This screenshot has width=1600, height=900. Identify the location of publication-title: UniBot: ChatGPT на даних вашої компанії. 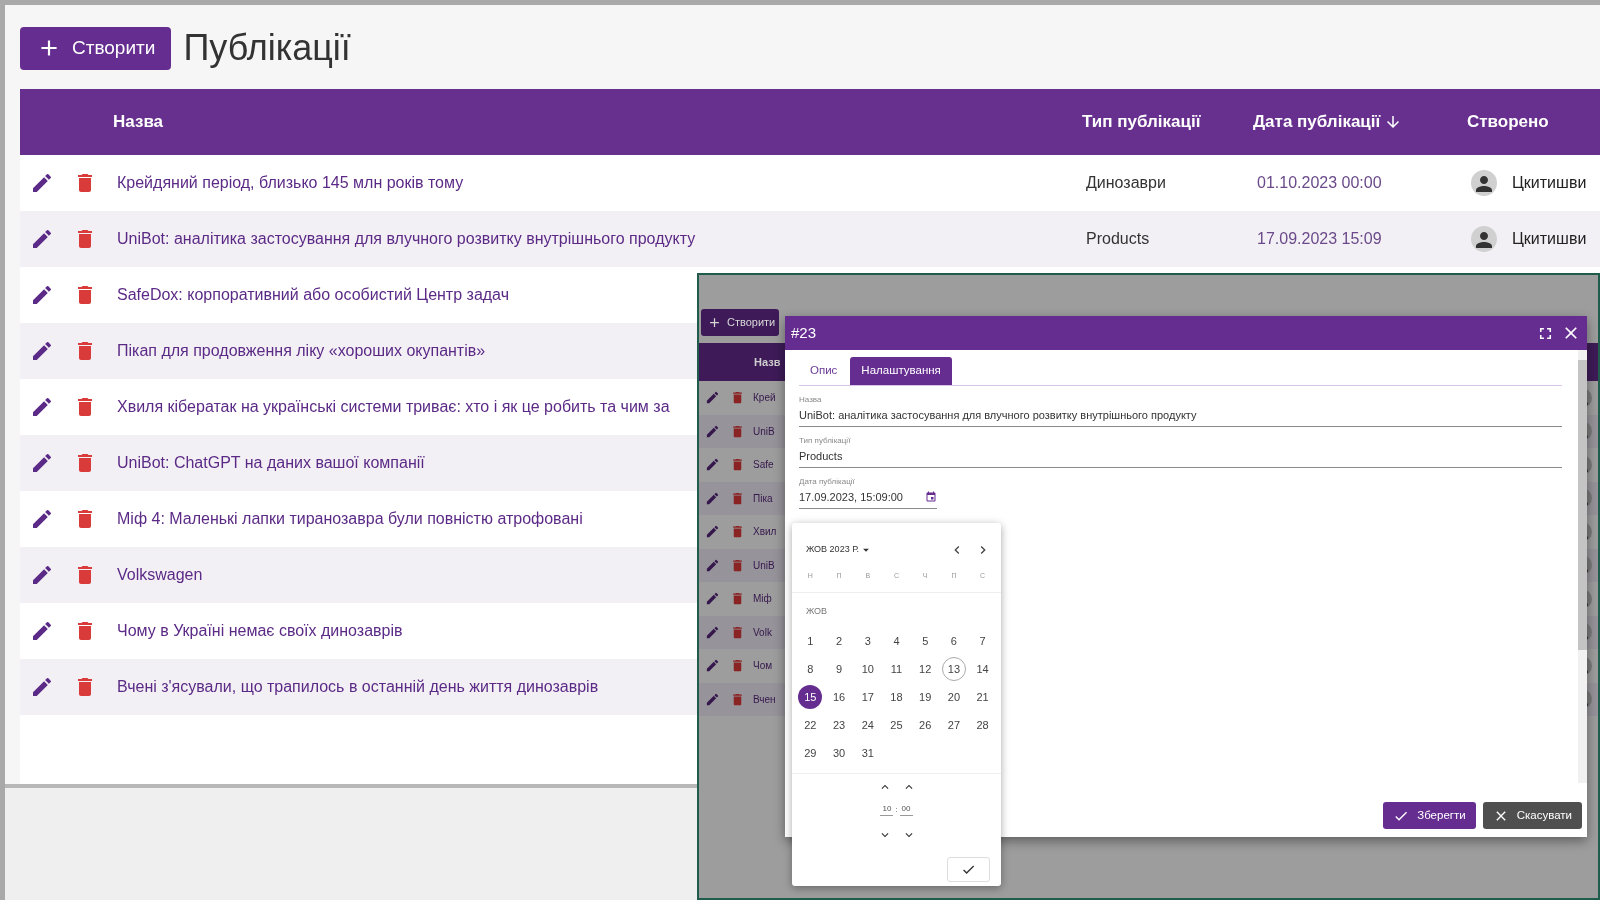
(271, 462).